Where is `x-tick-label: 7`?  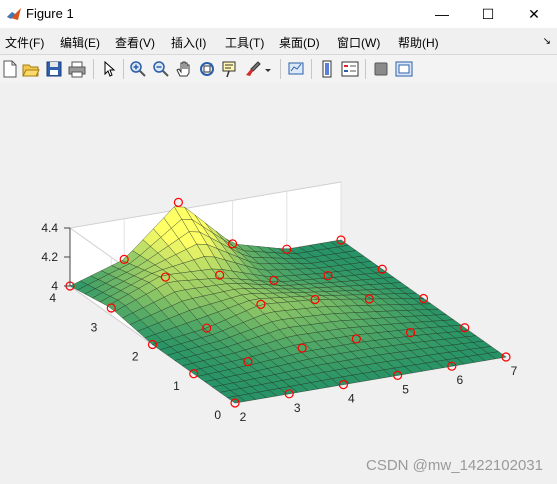
x-tick-label: 7 is located at coordinates (514, 371).